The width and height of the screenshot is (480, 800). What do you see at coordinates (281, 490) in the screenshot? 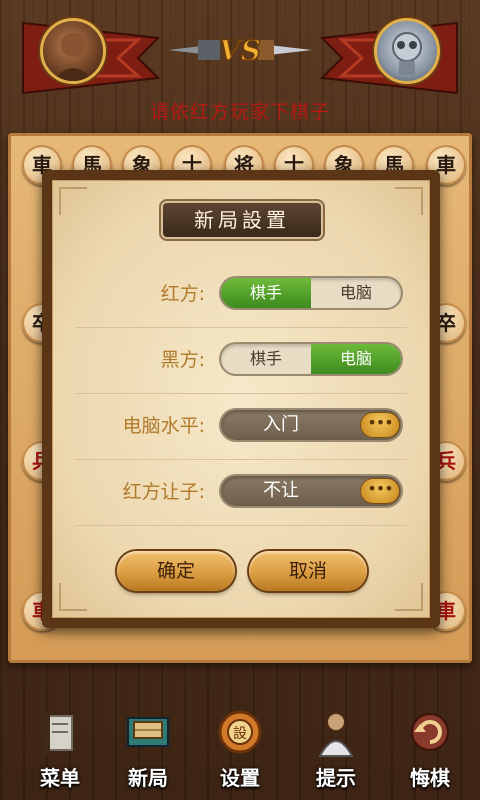
I see `handicap-value: 不让` at bounding box center [281, 490].